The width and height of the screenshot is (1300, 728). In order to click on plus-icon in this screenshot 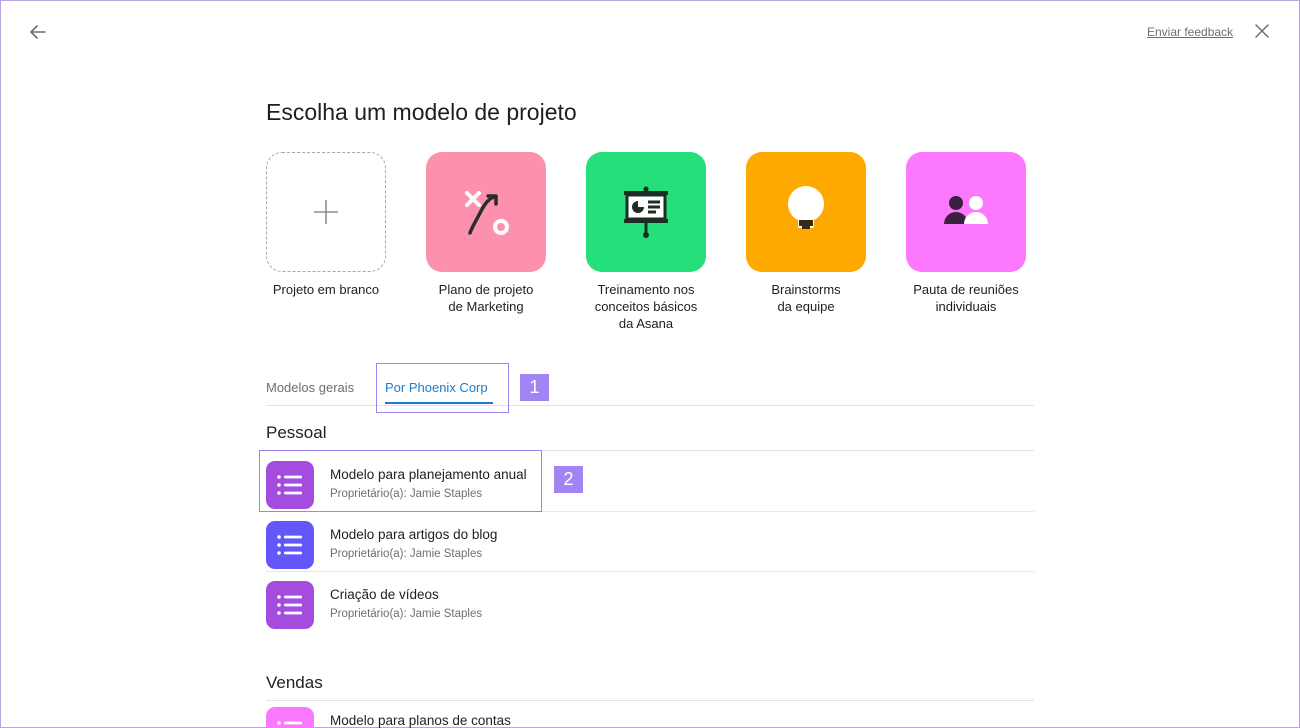, I will do `click(326, 212)`.